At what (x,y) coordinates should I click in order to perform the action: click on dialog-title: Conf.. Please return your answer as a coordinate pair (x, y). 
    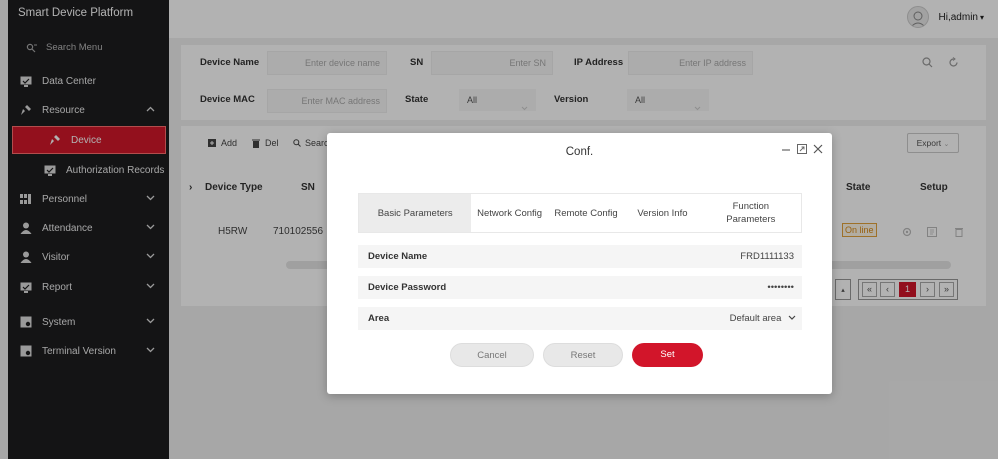
    Looking at the image, I should click on (579, 152).